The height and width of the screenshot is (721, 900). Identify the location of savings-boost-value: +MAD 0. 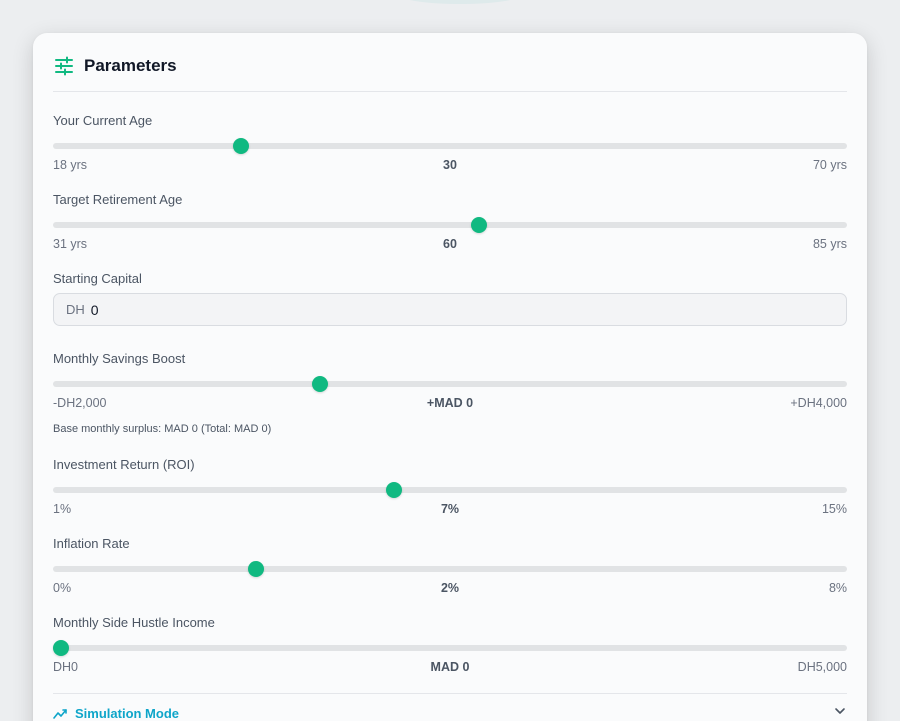
(450, 403).